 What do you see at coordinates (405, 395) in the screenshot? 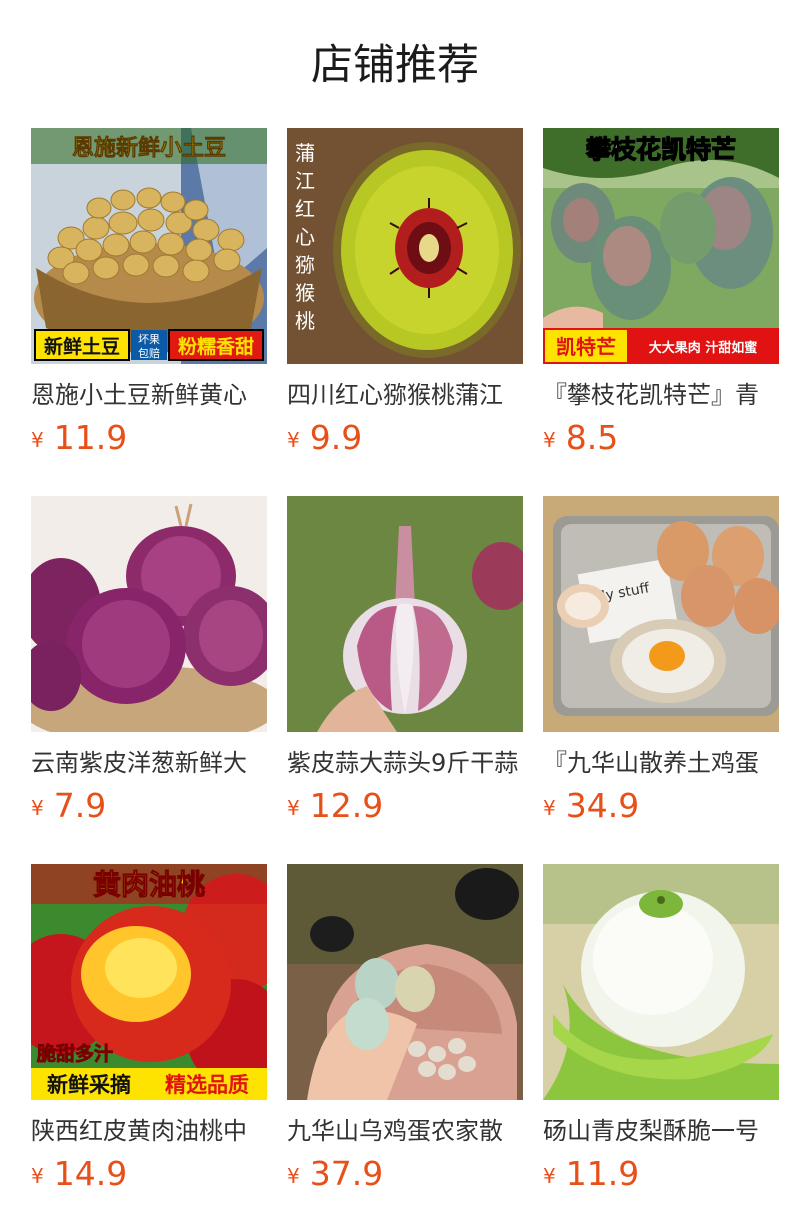
I see `product-name: 四川红心猕猴桃蒲江` at bounding box center [405, 395].